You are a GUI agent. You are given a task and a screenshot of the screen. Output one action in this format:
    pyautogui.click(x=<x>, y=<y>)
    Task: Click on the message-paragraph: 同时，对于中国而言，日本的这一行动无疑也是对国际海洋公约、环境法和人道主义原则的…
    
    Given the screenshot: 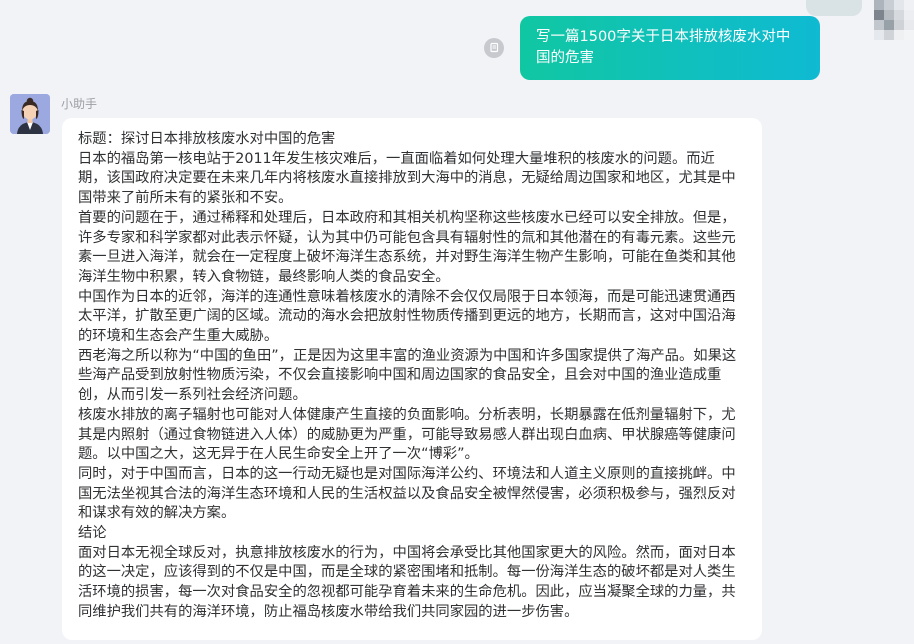 What is the action you would take?
    pyautogui.click(x=407, y=493)
    